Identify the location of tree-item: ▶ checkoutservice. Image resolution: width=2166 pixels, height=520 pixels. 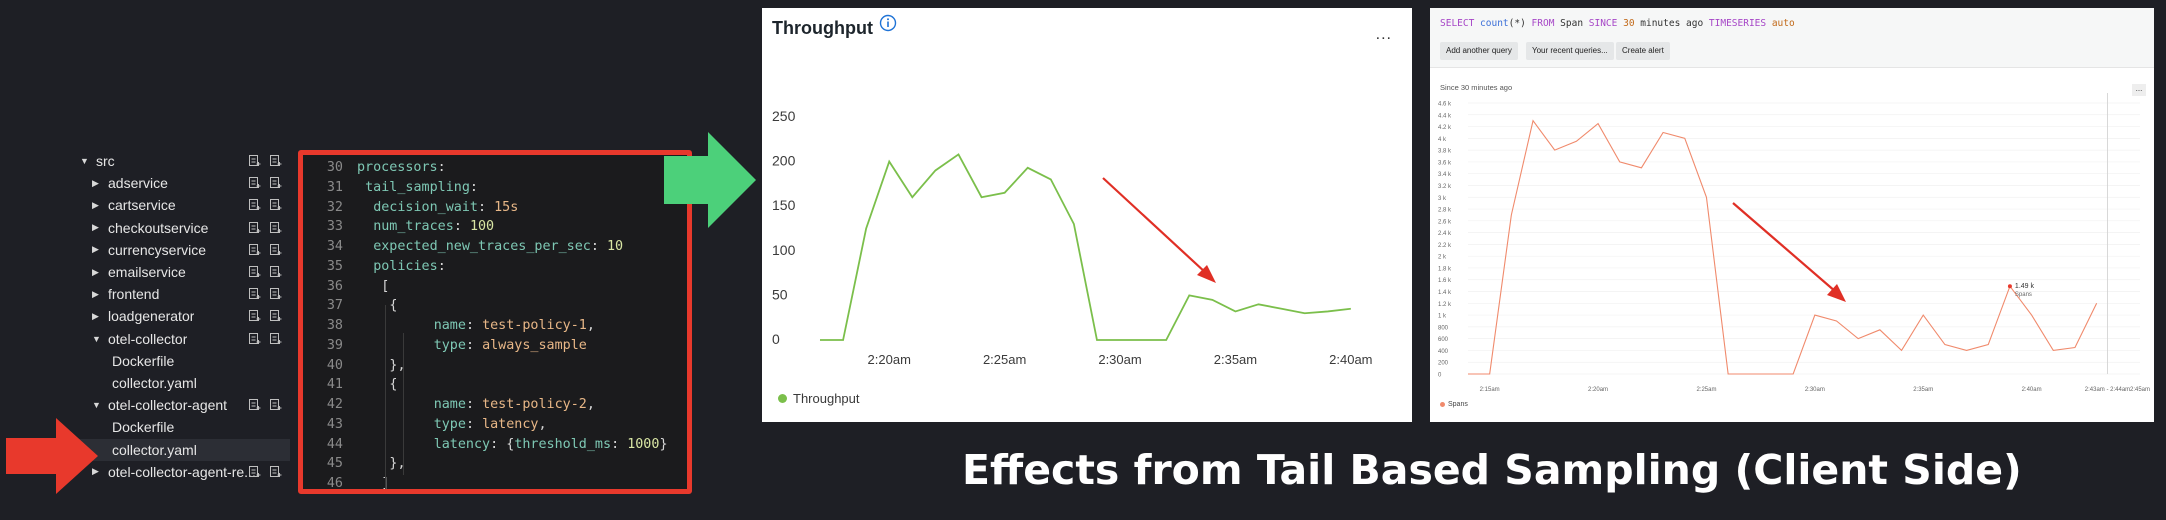
(180, 228).